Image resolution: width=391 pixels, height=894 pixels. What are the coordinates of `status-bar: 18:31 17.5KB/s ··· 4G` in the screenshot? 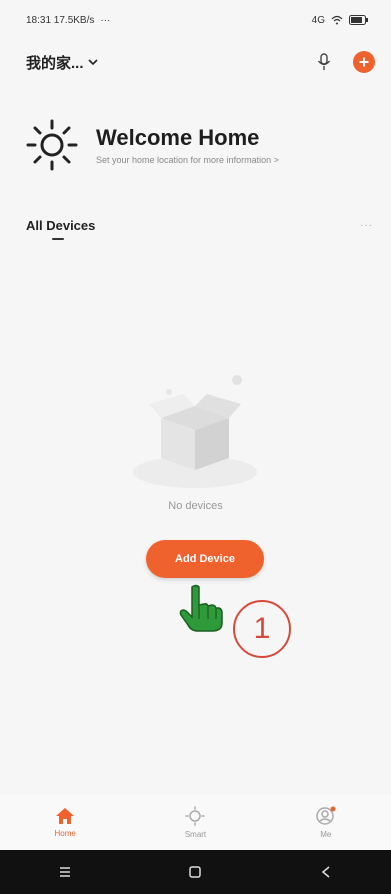 It's located at (195, 20).